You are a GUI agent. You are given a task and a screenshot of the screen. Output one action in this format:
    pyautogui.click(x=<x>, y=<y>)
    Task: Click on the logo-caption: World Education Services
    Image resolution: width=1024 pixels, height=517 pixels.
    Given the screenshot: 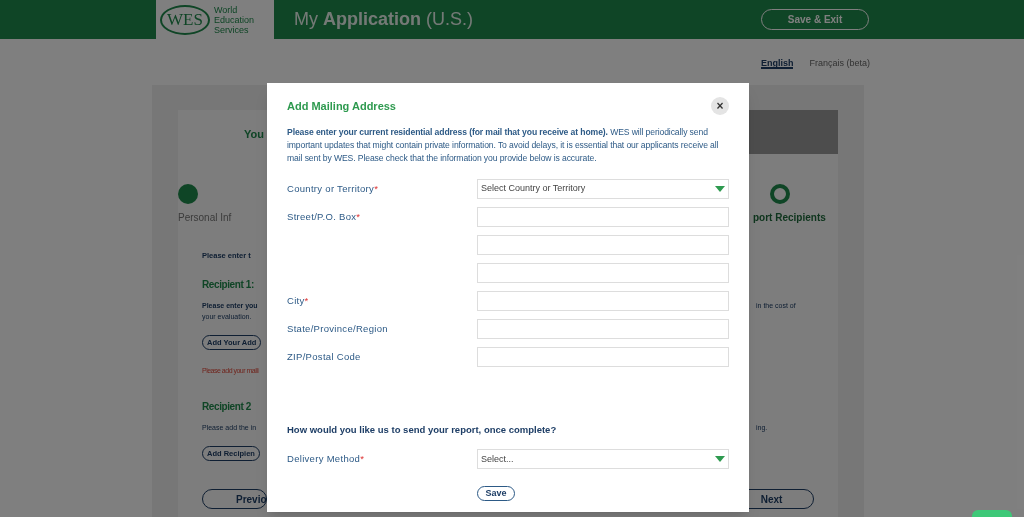 What is the action you would take?
    pyautogui.click(x=234, y=19)
    